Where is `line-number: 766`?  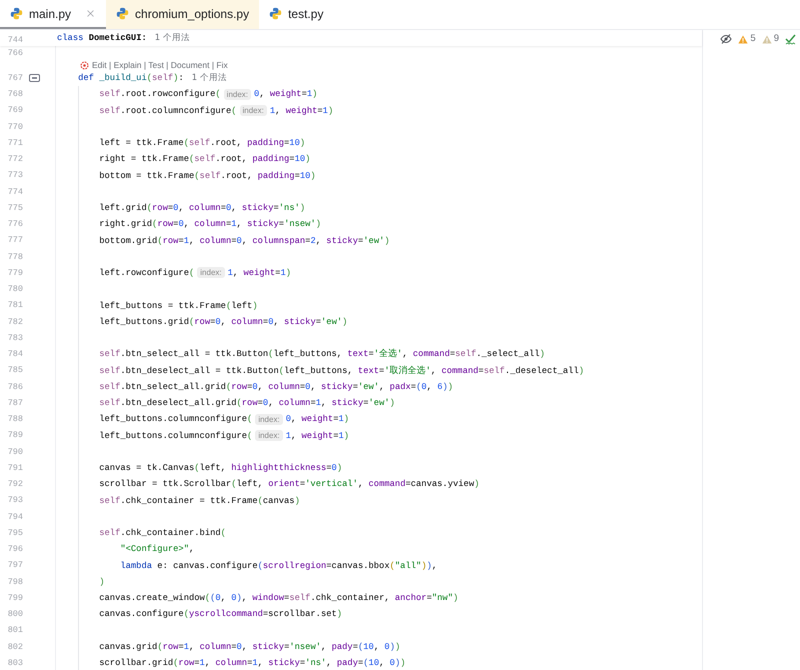
line-number: 766 is located at coordinates (14, 53).